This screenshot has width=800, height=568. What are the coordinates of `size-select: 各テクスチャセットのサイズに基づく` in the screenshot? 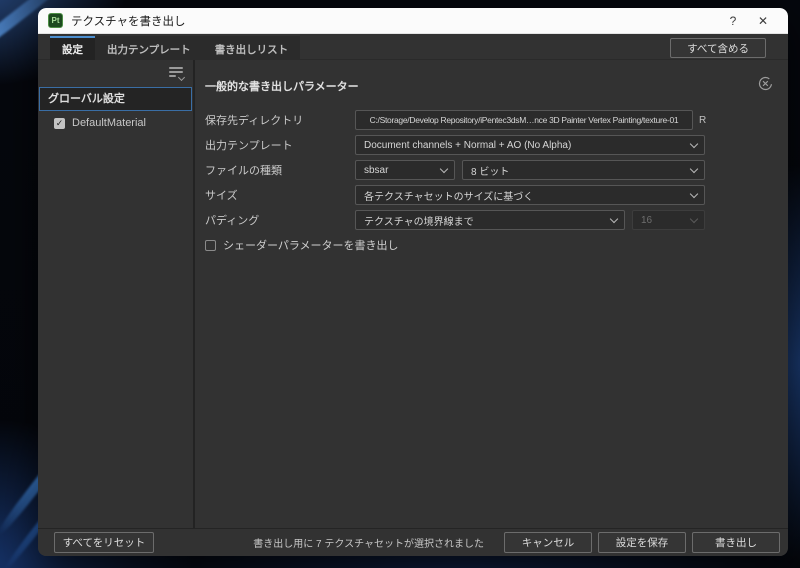 It's located at (530, 195).